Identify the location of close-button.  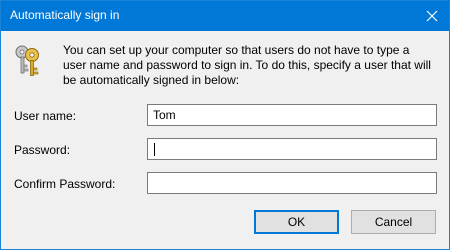
(432, 16).